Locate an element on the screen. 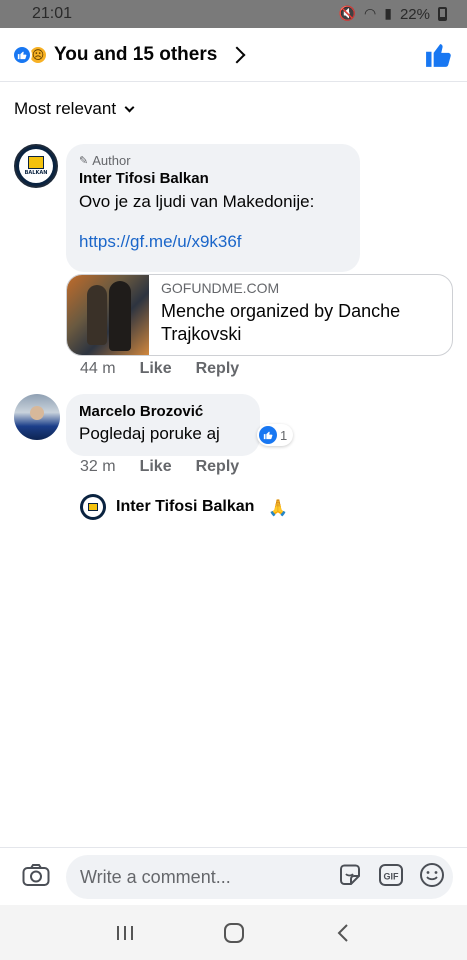 The image size is (467, 960). comment-text: Pogledaj poruke aj is located at coordinates (149, 433).